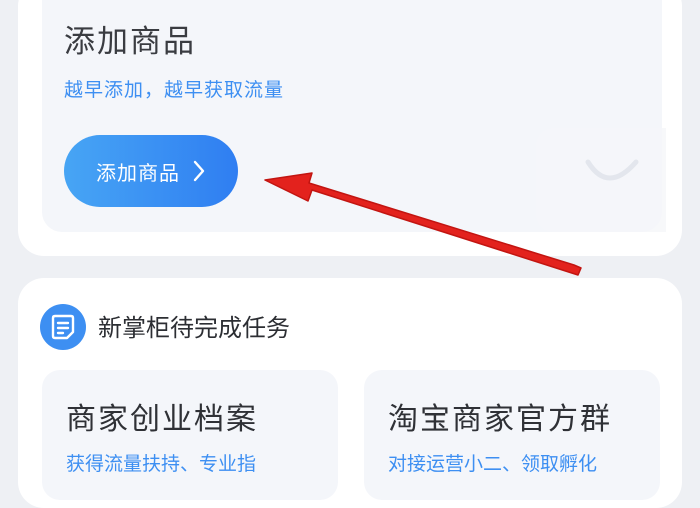  Describe the element at coordinates (199, 171) in the screenshot. I see `chevron-right-icon` at that location.